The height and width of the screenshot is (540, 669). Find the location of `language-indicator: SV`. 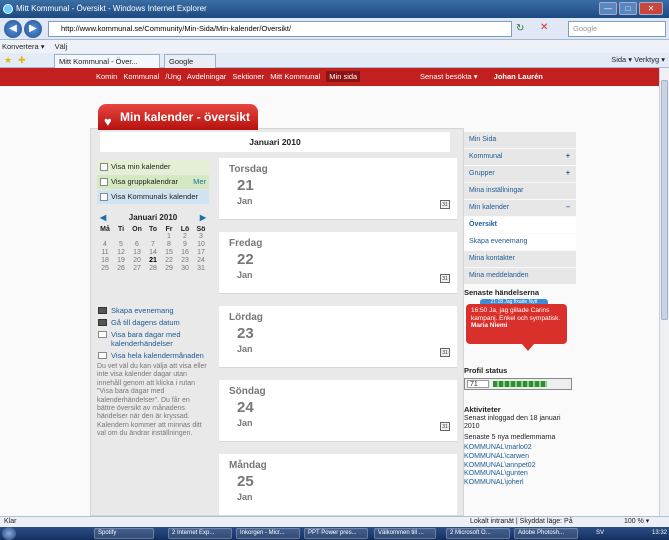

language-indicator: SV is located at coordinates (600, 533).